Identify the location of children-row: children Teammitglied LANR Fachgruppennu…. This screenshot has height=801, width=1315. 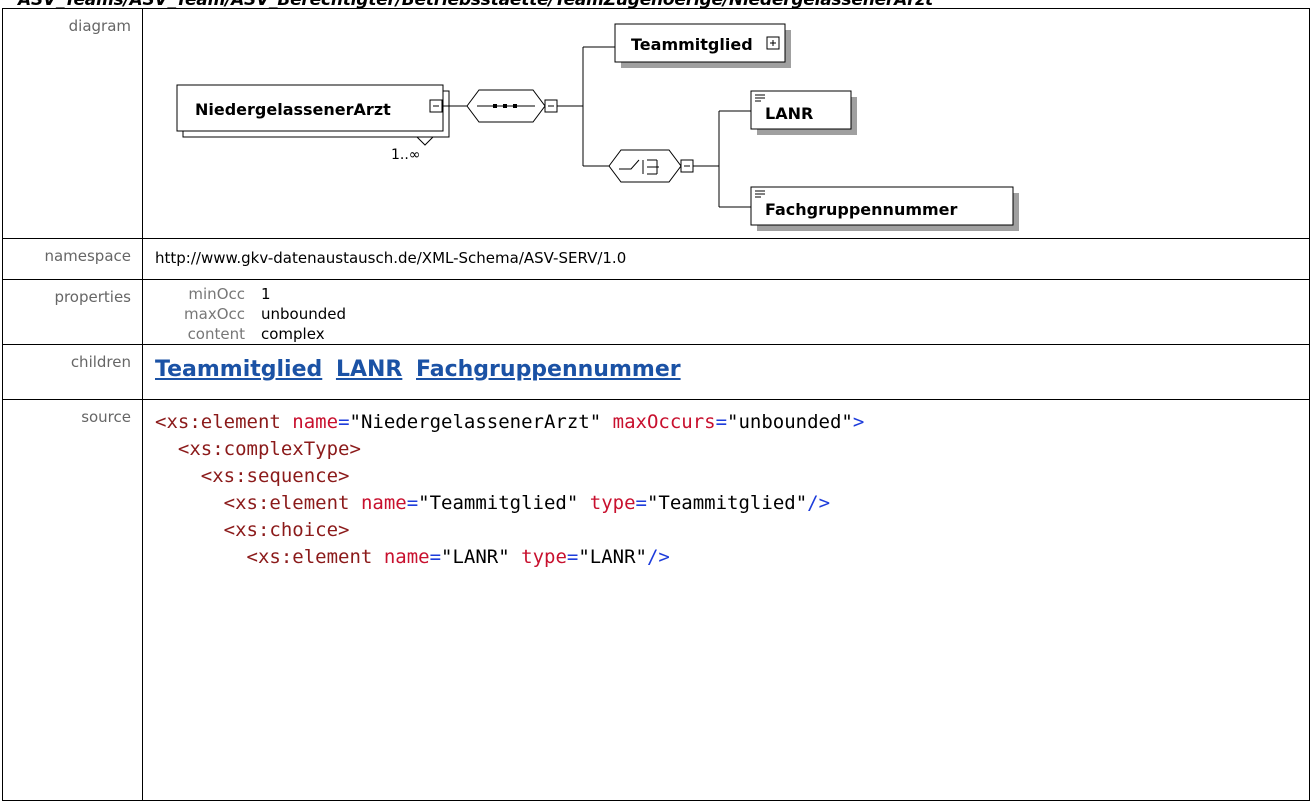
(656, 372).